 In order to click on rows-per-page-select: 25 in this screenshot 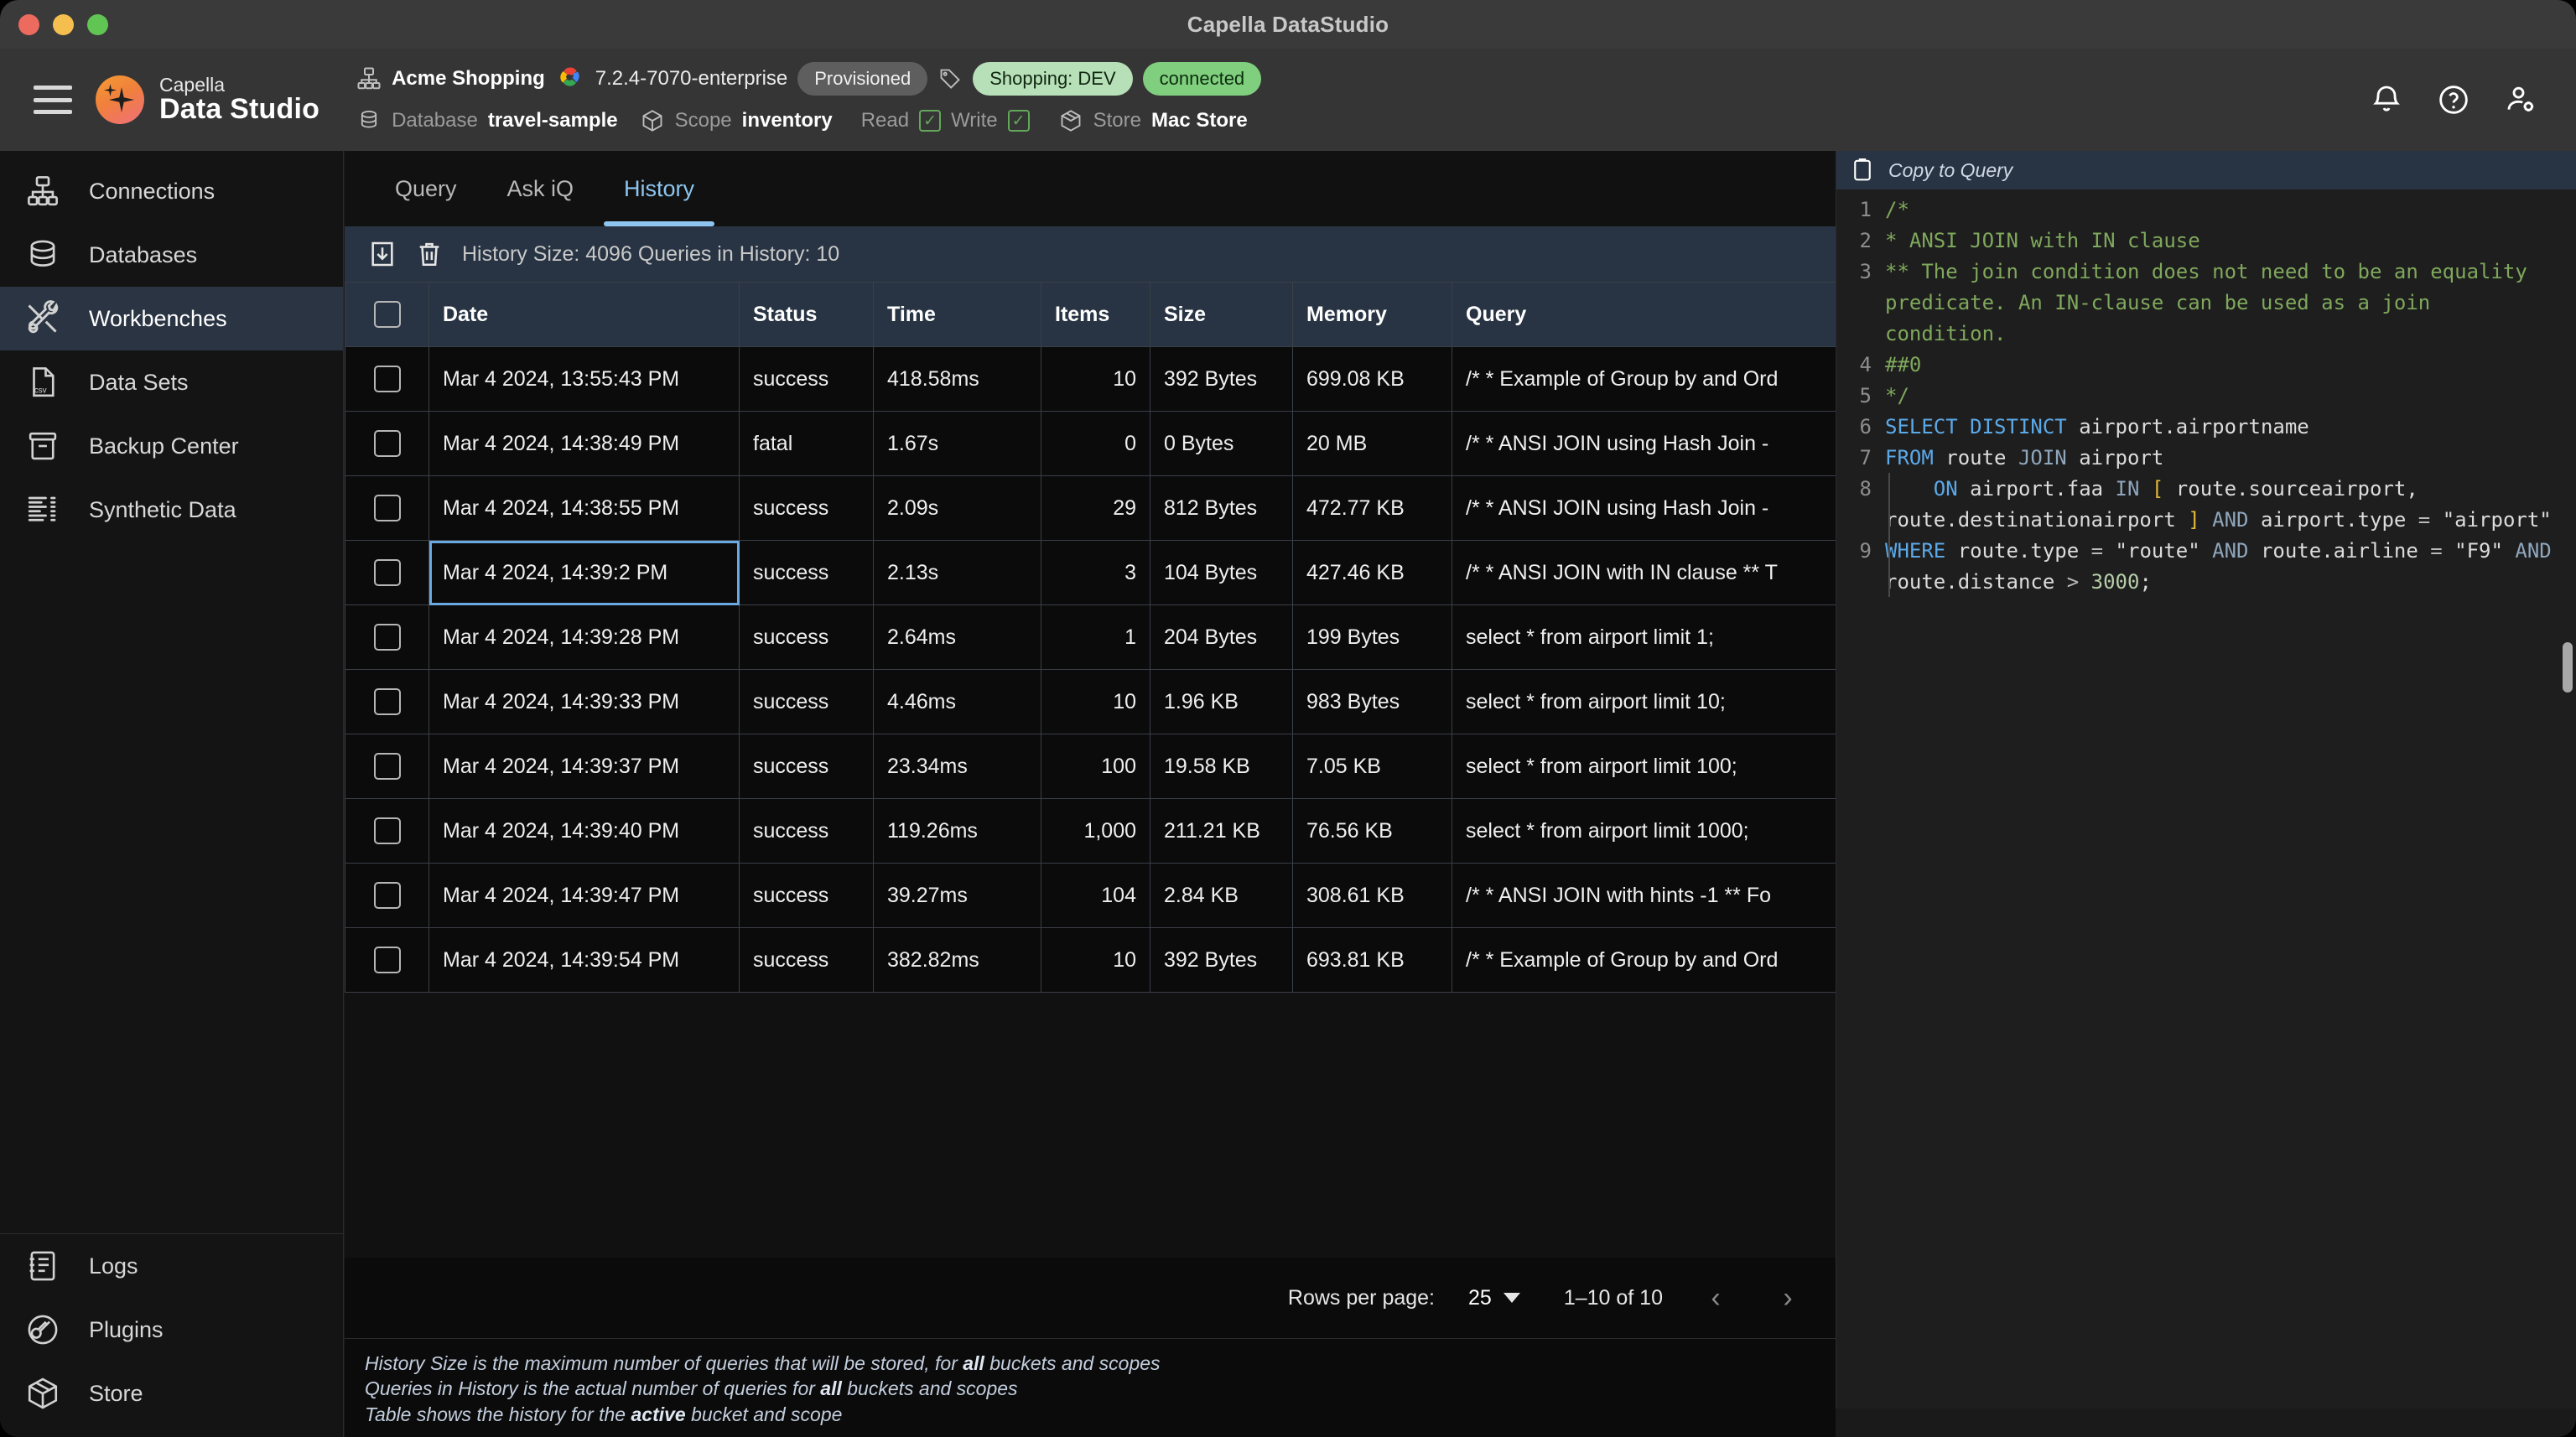, I will do `click(1494, 1298)`.